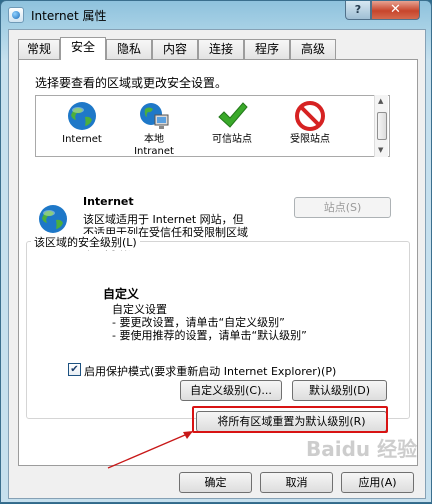 Image resolution: width=432 pixels, height=504 pixels. Describe the element at coordinates (362, 449) in the screenshot. I see `baidu-watermark: Baidu 经验` at that location.